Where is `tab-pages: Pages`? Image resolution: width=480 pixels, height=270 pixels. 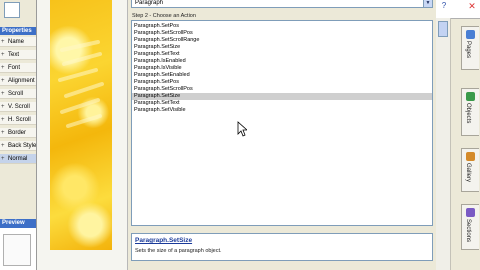
tab-pages: Pages is located at coordinates (470, 48).